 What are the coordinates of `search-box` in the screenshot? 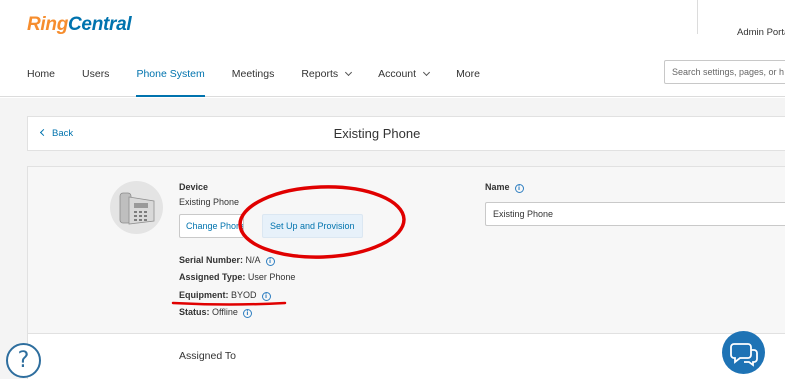 It's located at (724, 72).